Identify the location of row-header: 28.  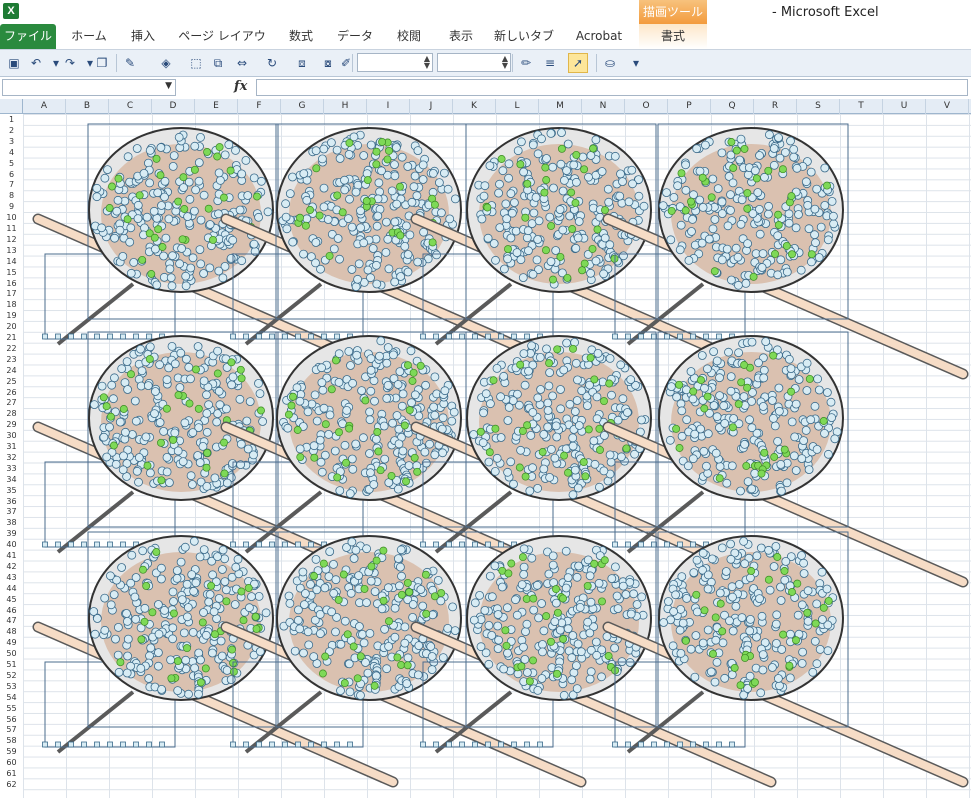
(11, 413).